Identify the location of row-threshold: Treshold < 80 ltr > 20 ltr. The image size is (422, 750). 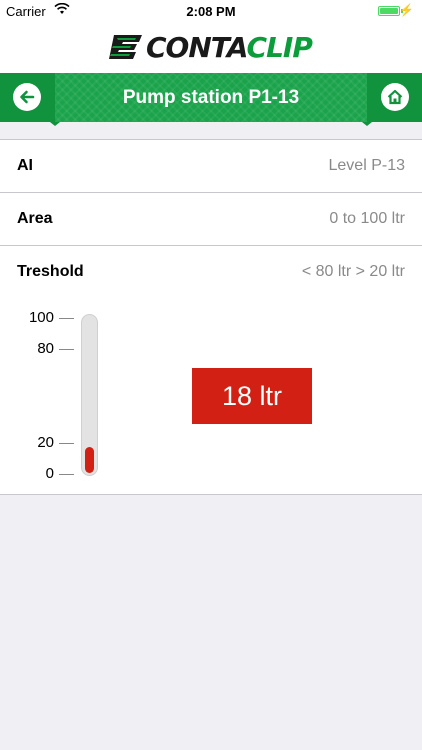
(211, 272).